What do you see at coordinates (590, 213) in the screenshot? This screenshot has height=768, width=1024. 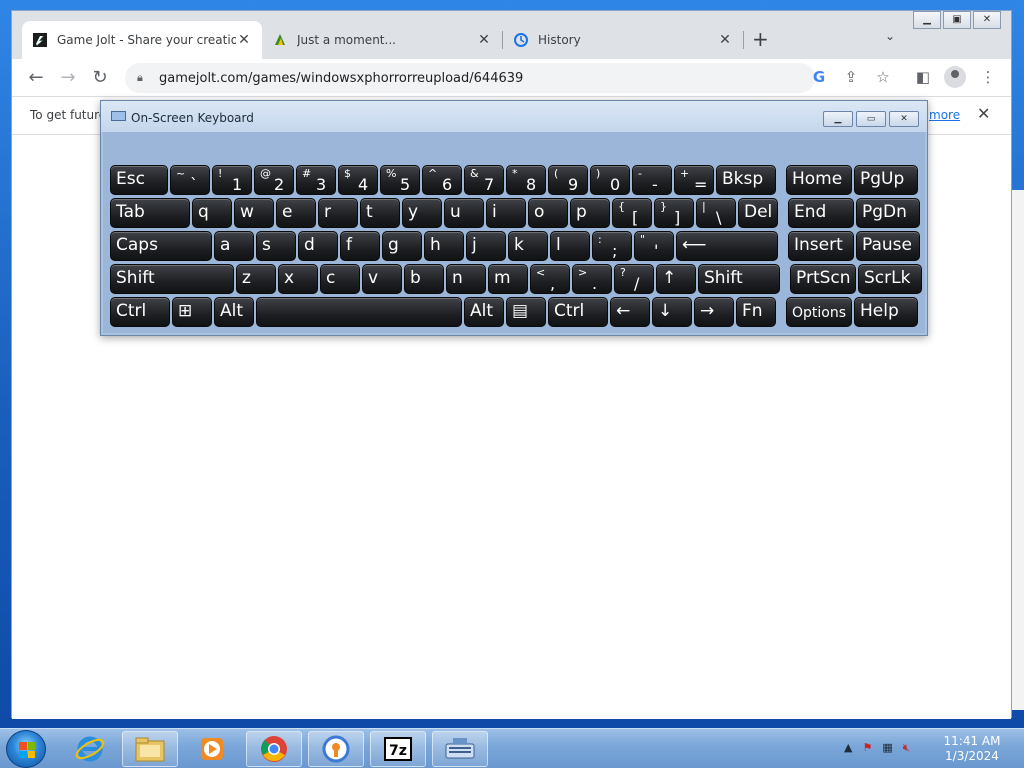 I see `osk-key-1-10: p` at bounding box center [590, 213].